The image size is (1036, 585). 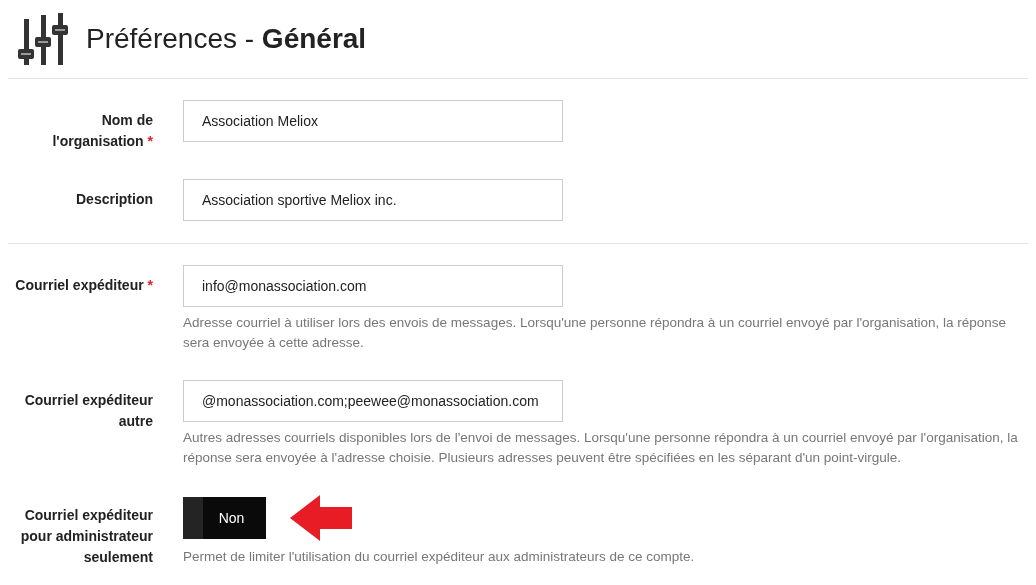 What do you see at coordinates (83, 285) in the screenshot?
I see `field-label: Courriel expéditeur *` at bounding box center [83, 285].